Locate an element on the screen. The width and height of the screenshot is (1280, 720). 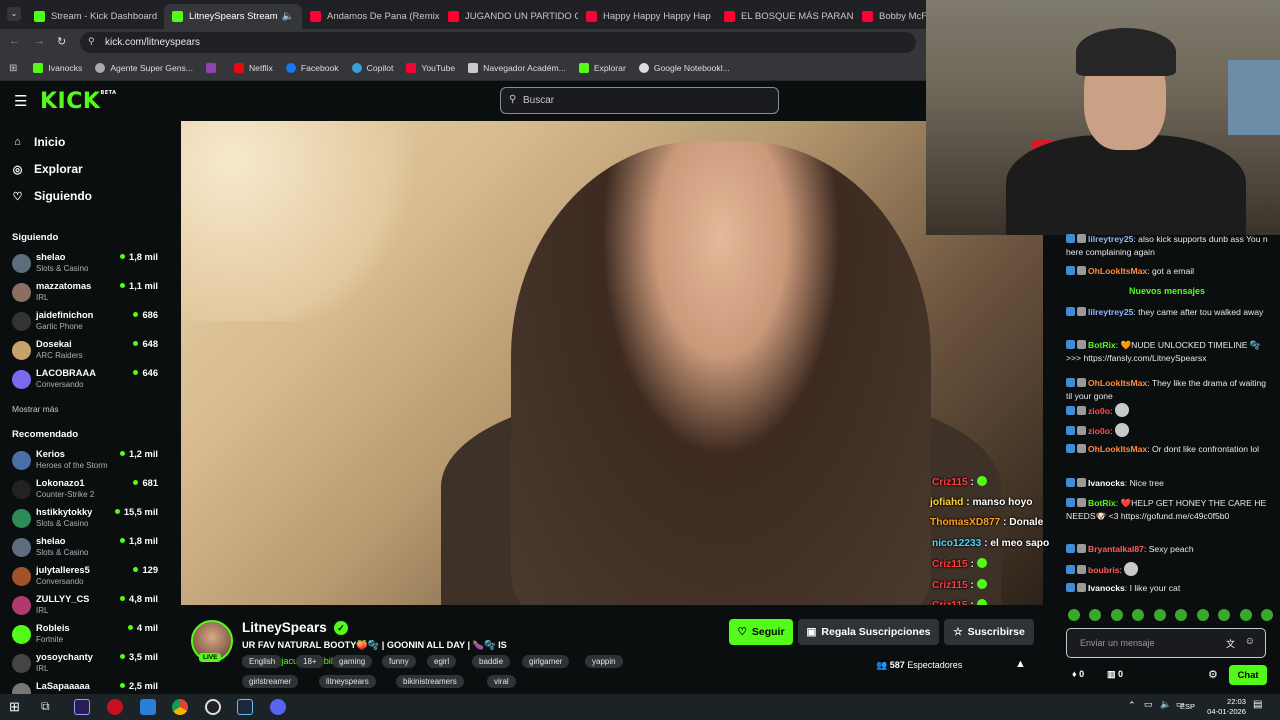
channel-item: ZULLYY_CS IRL 4,8 mil is located at coordinates (86, 607).